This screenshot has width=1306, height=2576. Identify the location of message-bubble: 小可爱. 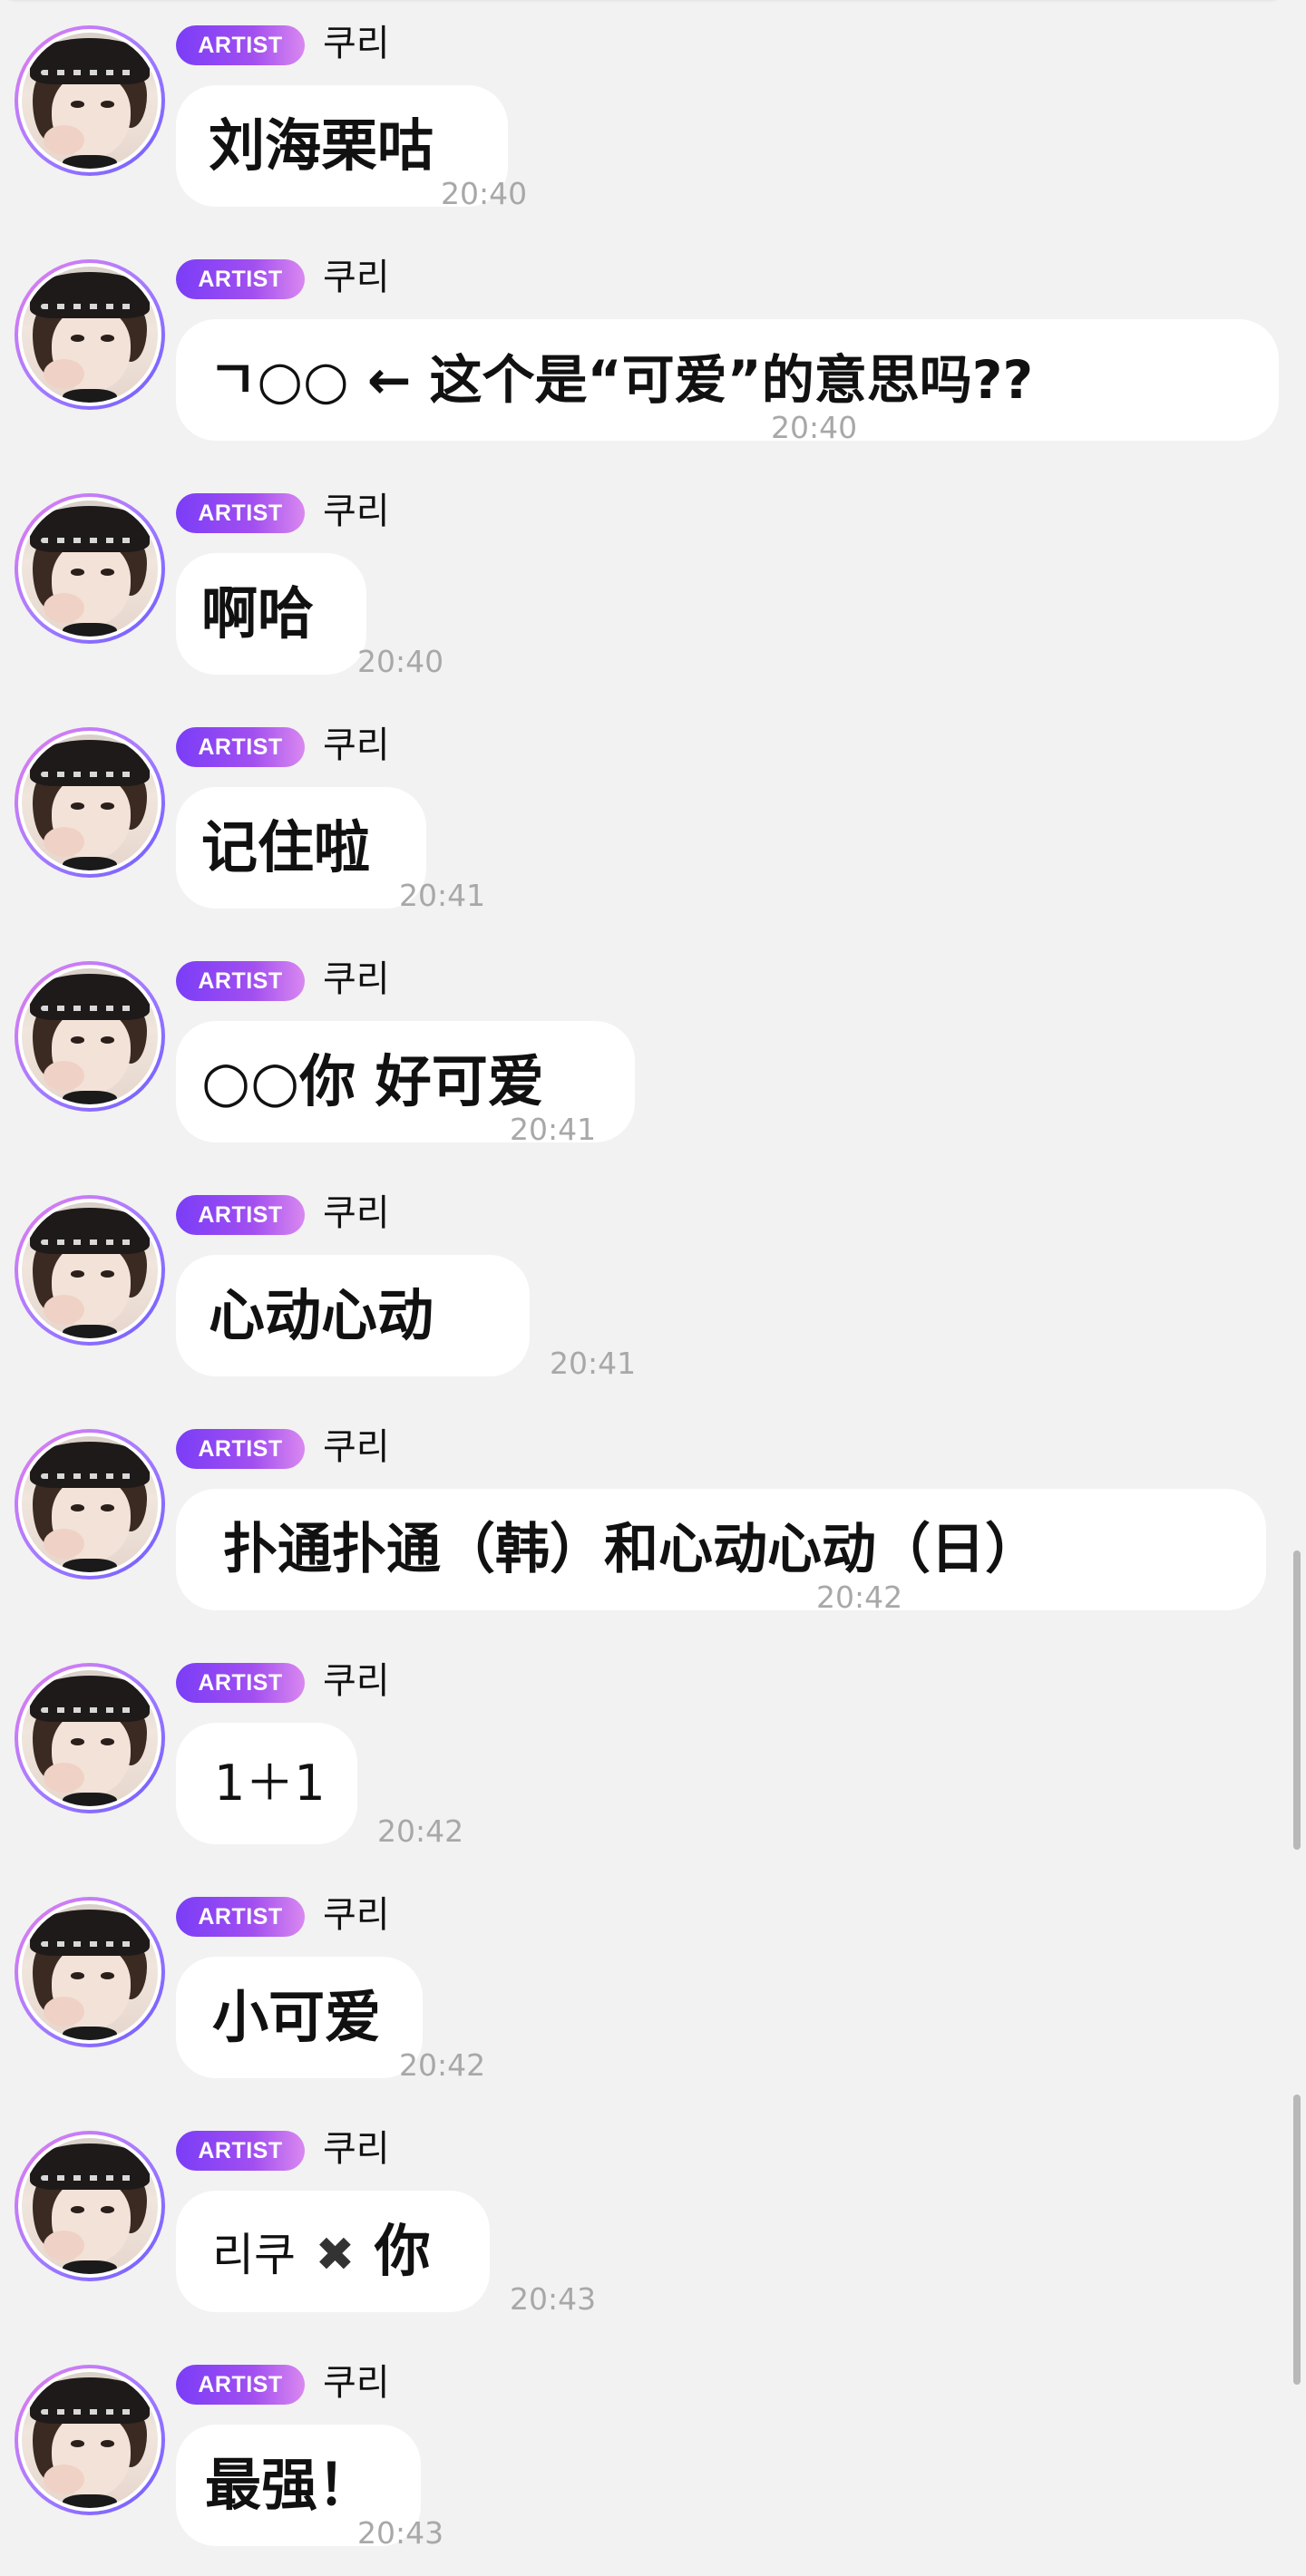
(299, 2017).